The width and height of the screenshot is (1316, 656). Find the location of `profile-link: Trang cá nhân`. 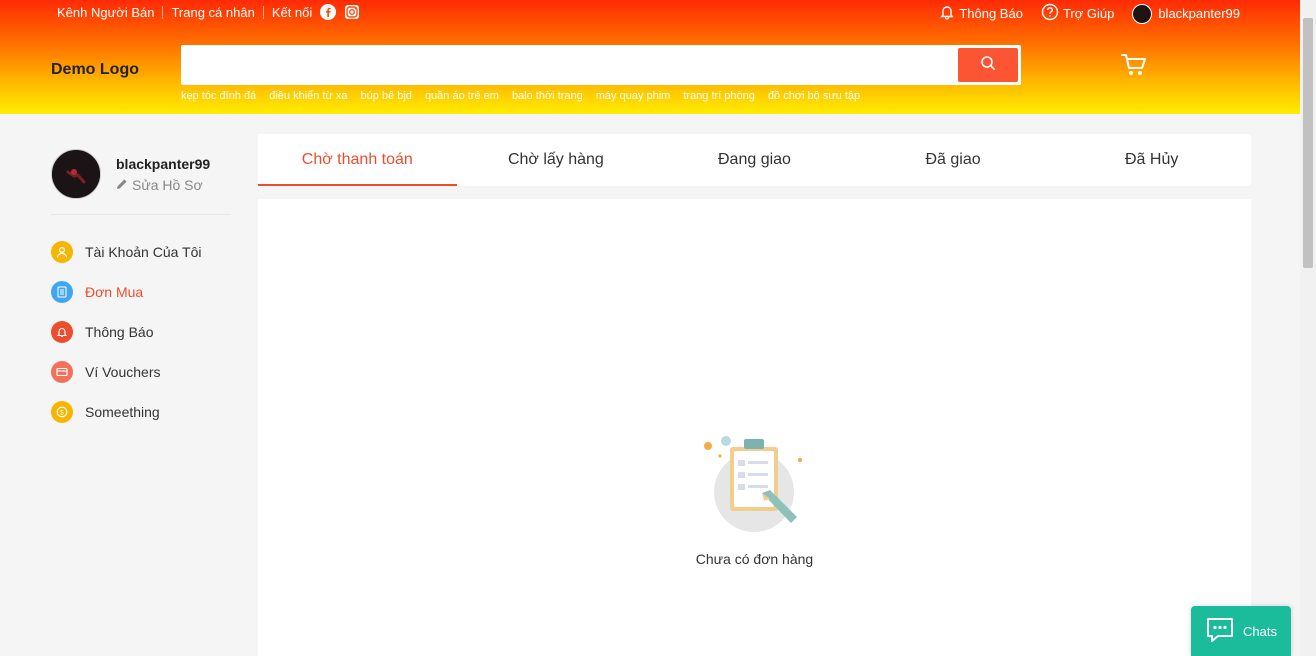

profile-link: Trang cá nhân is located at coordinates (212, 12).